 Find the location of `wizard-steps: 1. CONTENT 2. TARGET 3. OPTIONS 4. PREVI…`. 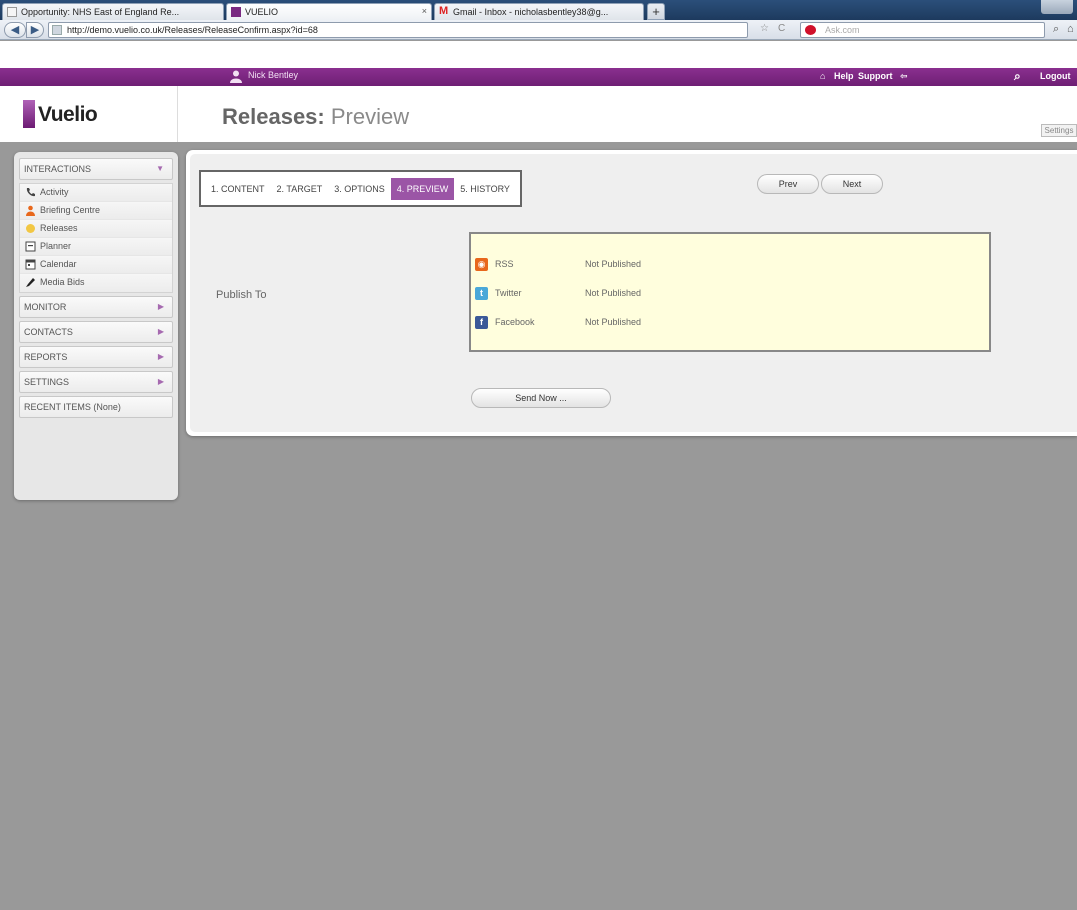

wizard-steps: 1. CONTENT 2. TARGET 3. OPTIONS 4. PREVI… is located at coordinates (360, 188).